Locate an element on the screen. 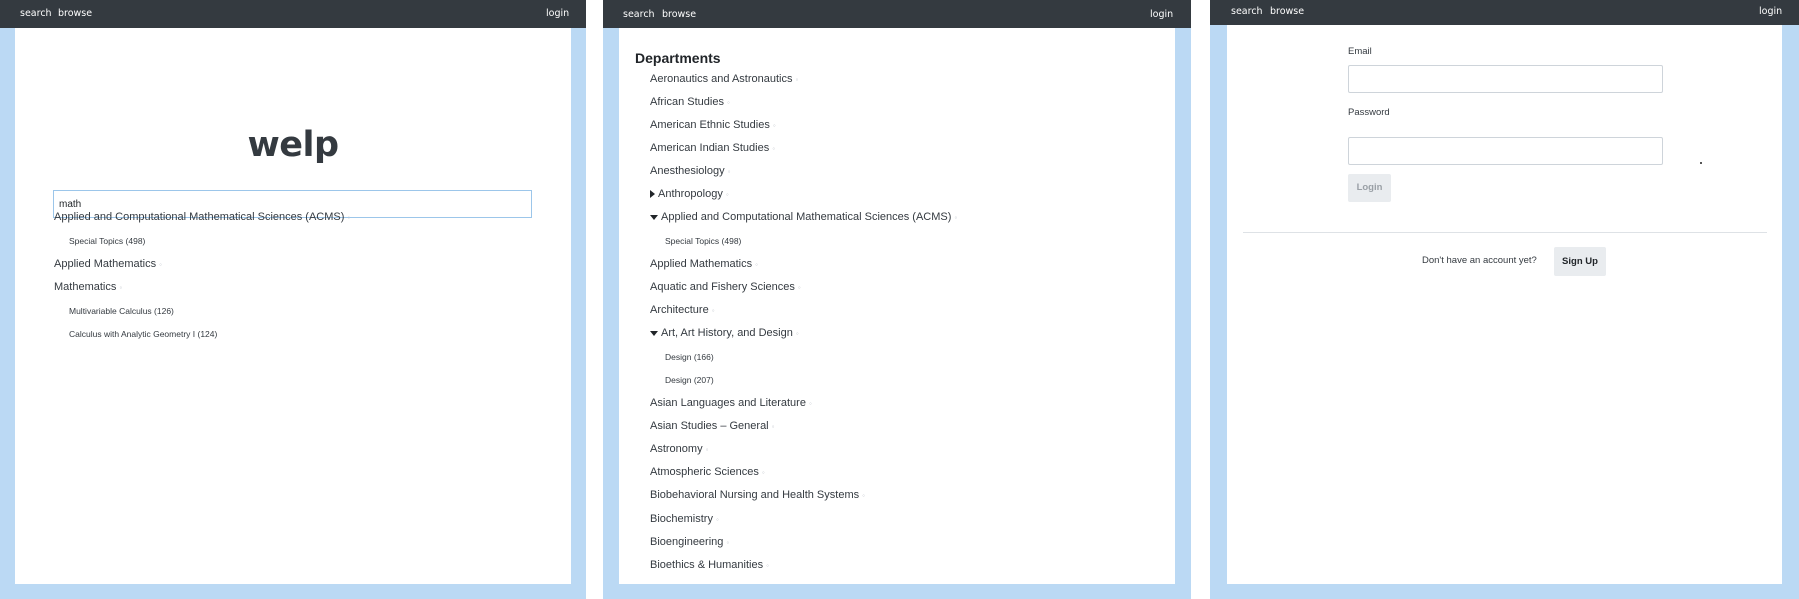 The height and width of the screenshot is (599, 1799). department-item: Asian Studies – General ◦ is located at coordinates (712, 426).